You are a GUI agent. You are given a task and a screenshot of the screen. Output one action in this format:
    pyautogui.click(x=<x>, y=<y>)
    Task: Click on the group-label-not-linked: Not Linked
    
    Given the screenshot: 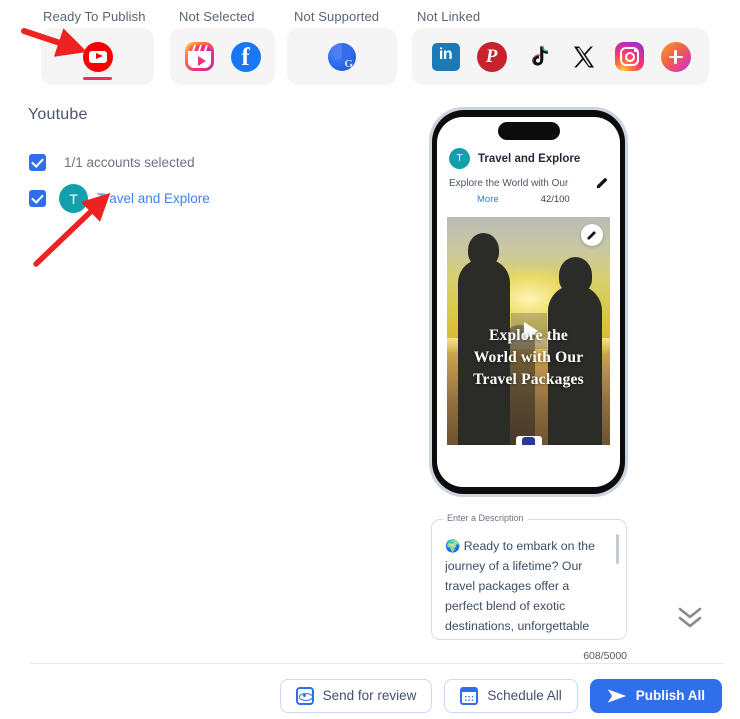 What is the action you would take?
    pyautogui.click(x=449, y=16)
    